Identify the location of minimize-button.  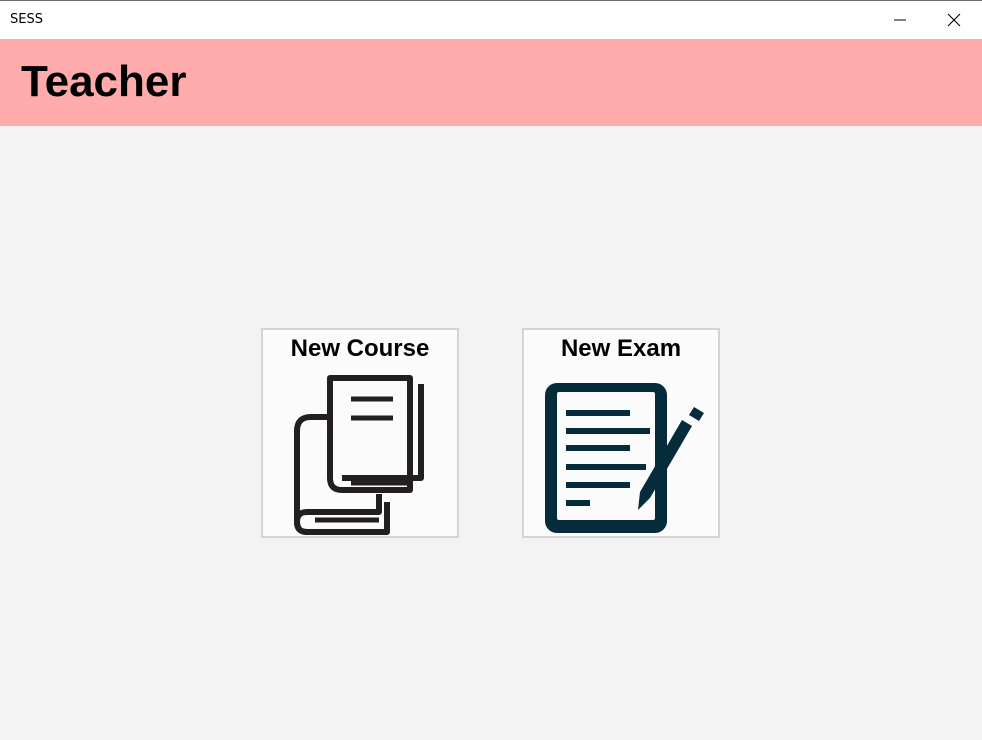
(900, 20).